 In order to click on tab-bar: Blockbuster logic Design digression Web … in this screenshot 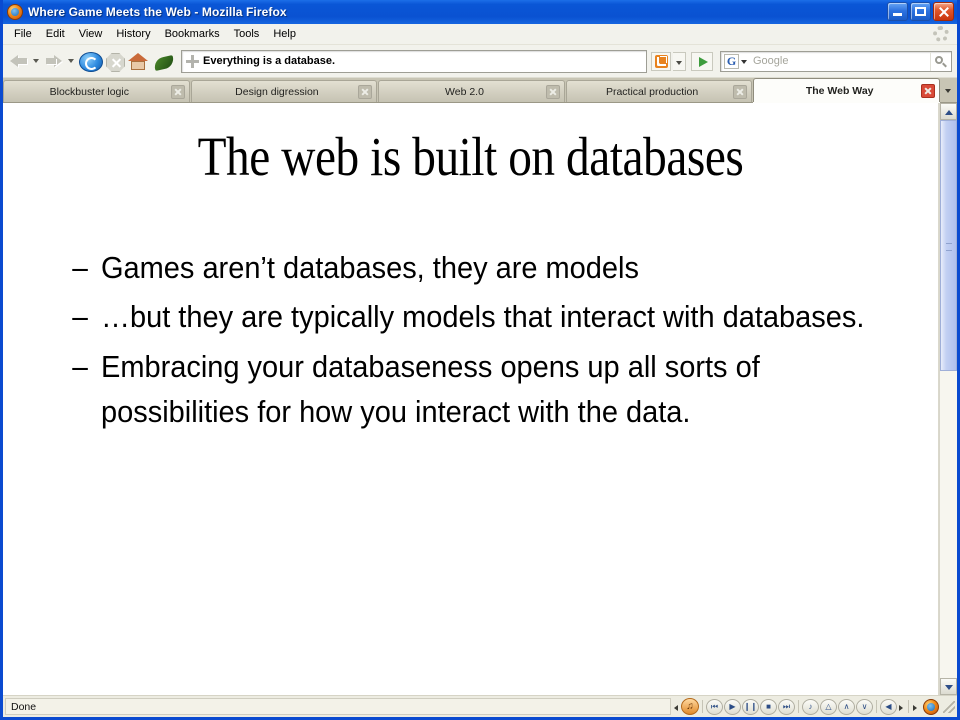, I will do `click(480, 90)`.